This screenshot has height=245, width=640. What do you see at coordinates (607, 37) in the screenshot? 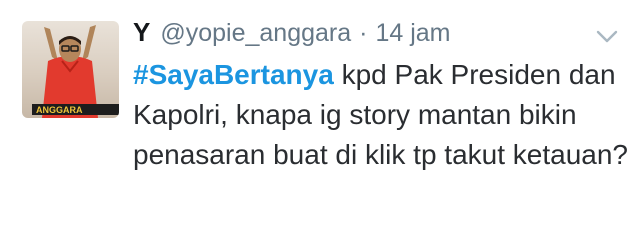
I see `chevron-down-icon` at bounding box center [607, 37].